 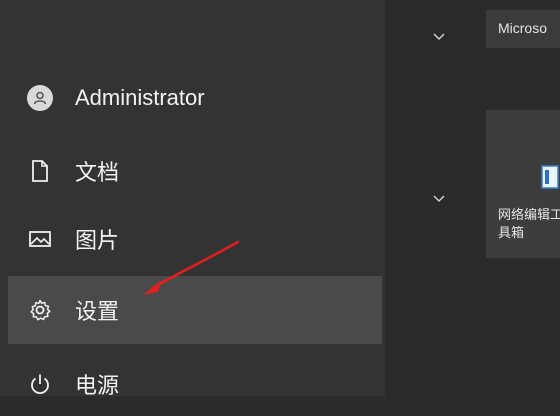 I want to click on red-arrow-icon, so click(x=191, y=267).